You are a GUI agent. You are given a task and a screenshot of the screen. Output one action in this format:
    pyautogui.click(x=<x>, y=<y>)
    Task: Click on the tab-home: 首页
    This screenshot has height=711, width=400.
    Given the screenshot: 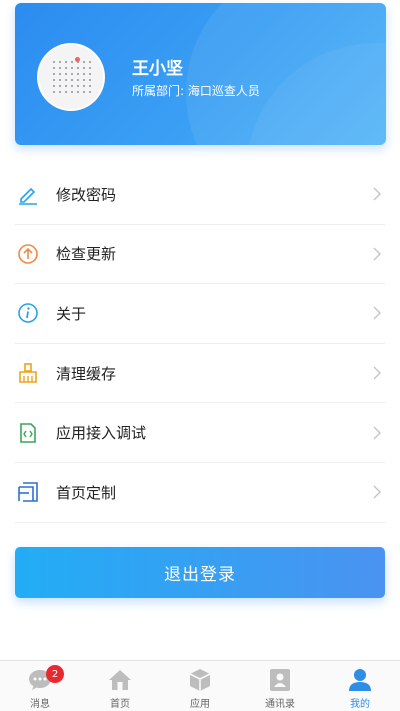 What is the action you would take?
    pyautogui.click(x=120, y=686)
    